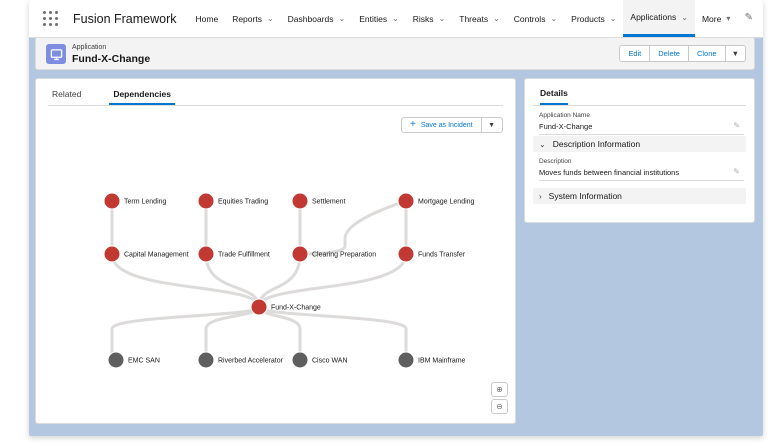  I want to click on nav-item-label: Risks, so click(423, 18).